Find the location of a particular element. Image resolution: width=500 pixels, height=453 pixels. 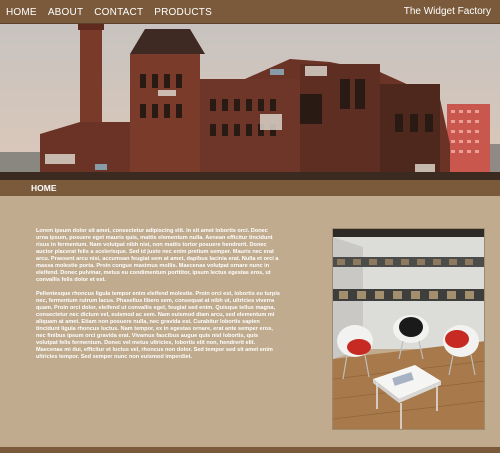

nav-item-about: ABOUT is located at coordinates (65, 12).